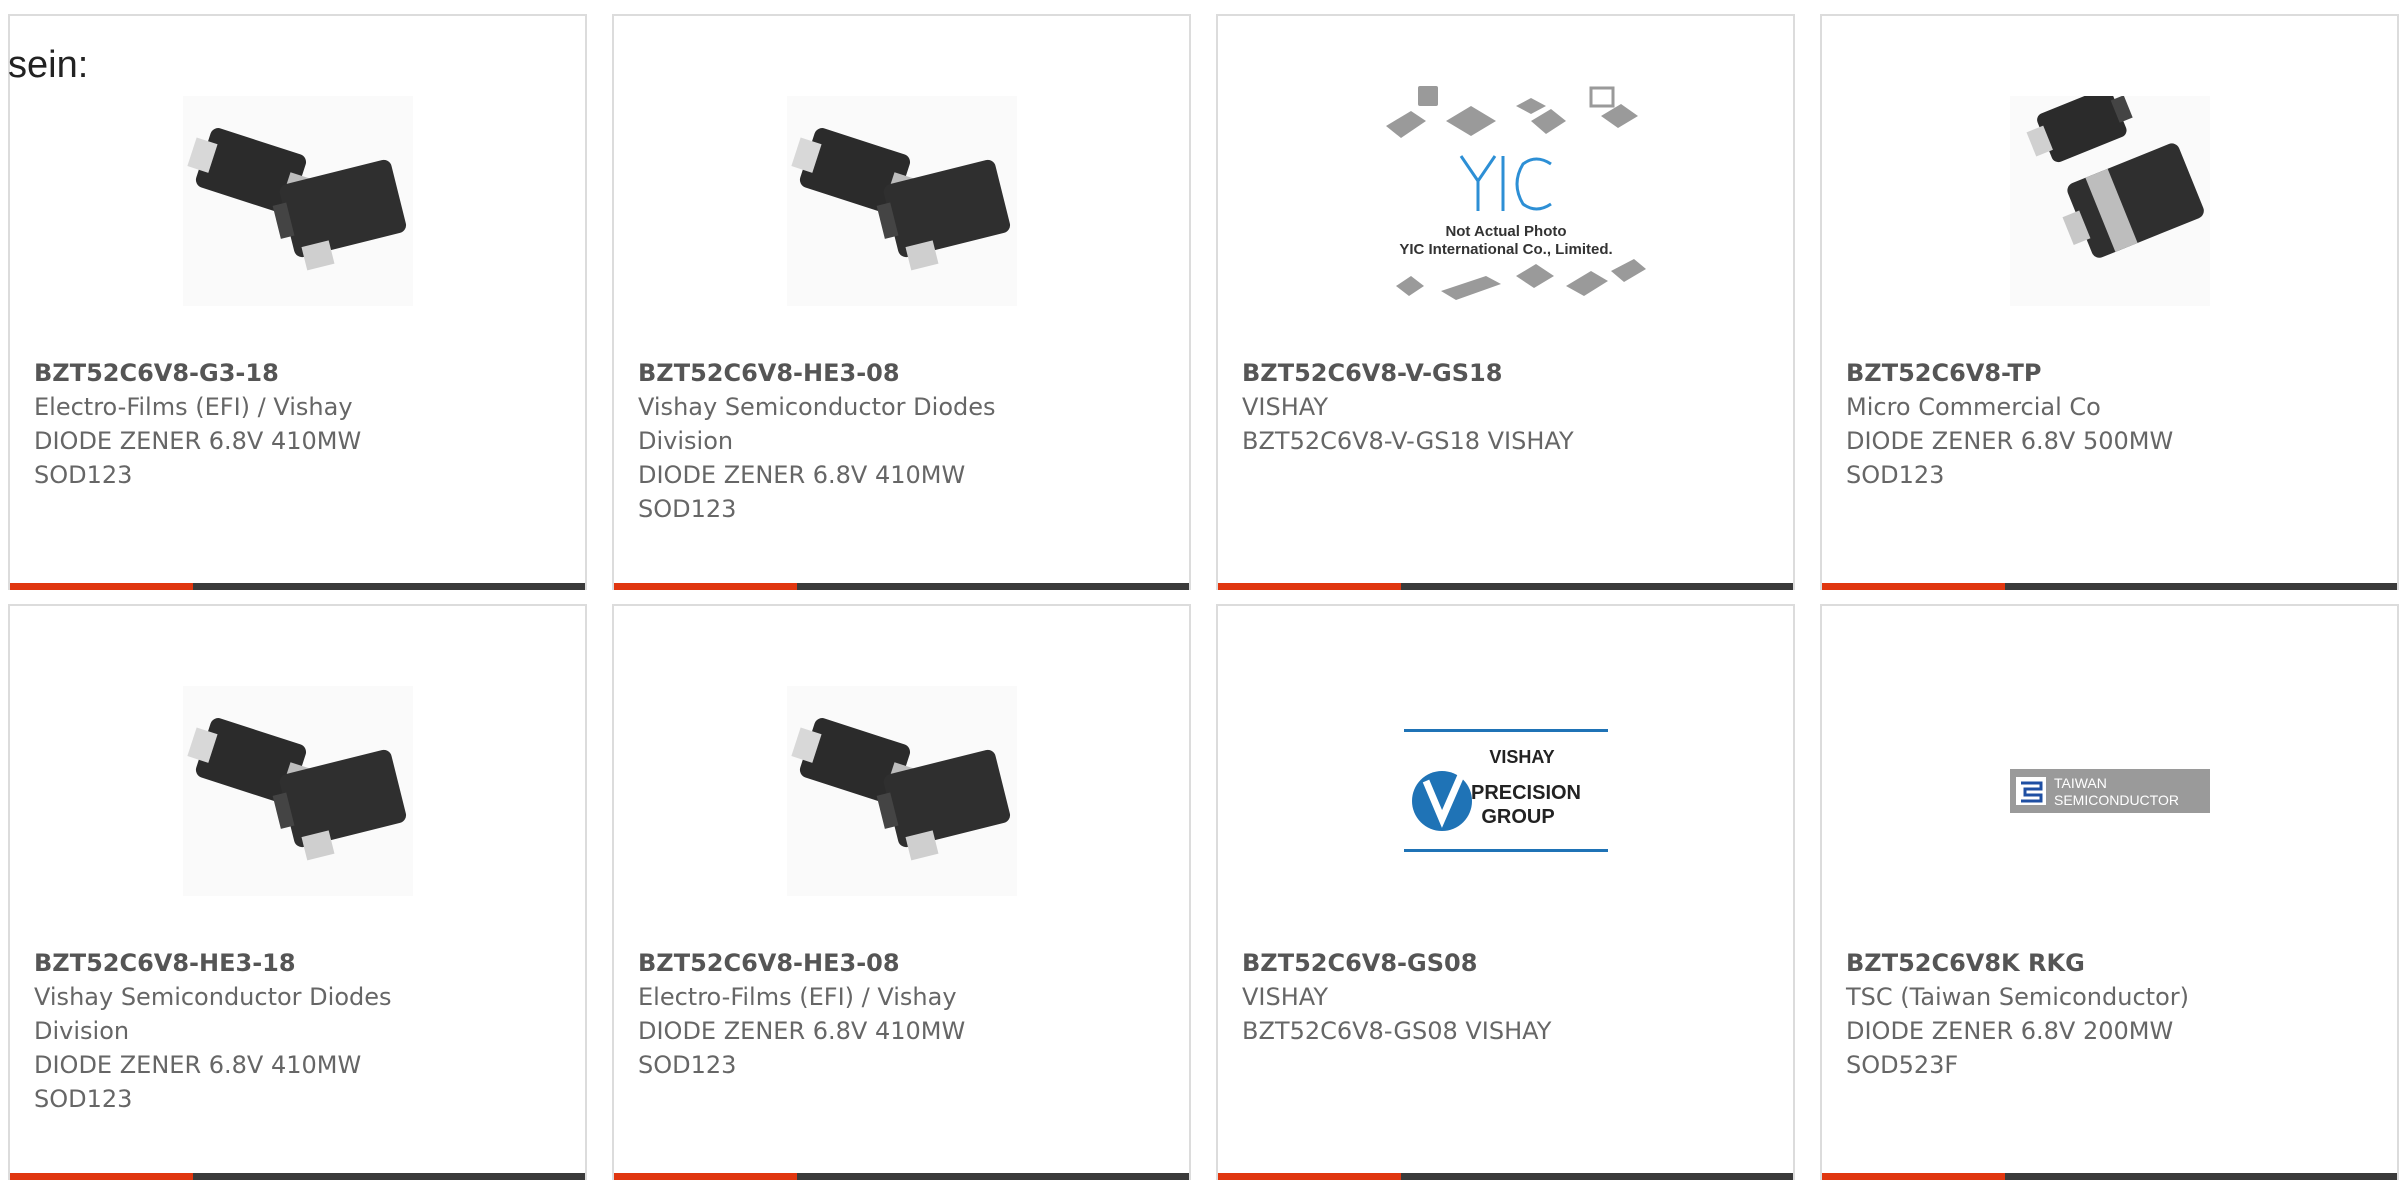 Image resolution: width=2400 pixels, height=1180 pixels. What do you see at coordinates (1505, 231) in the screenshot?
I see `image-caption-line1: Not Actual Photo` at bounding box center [1505, 231].